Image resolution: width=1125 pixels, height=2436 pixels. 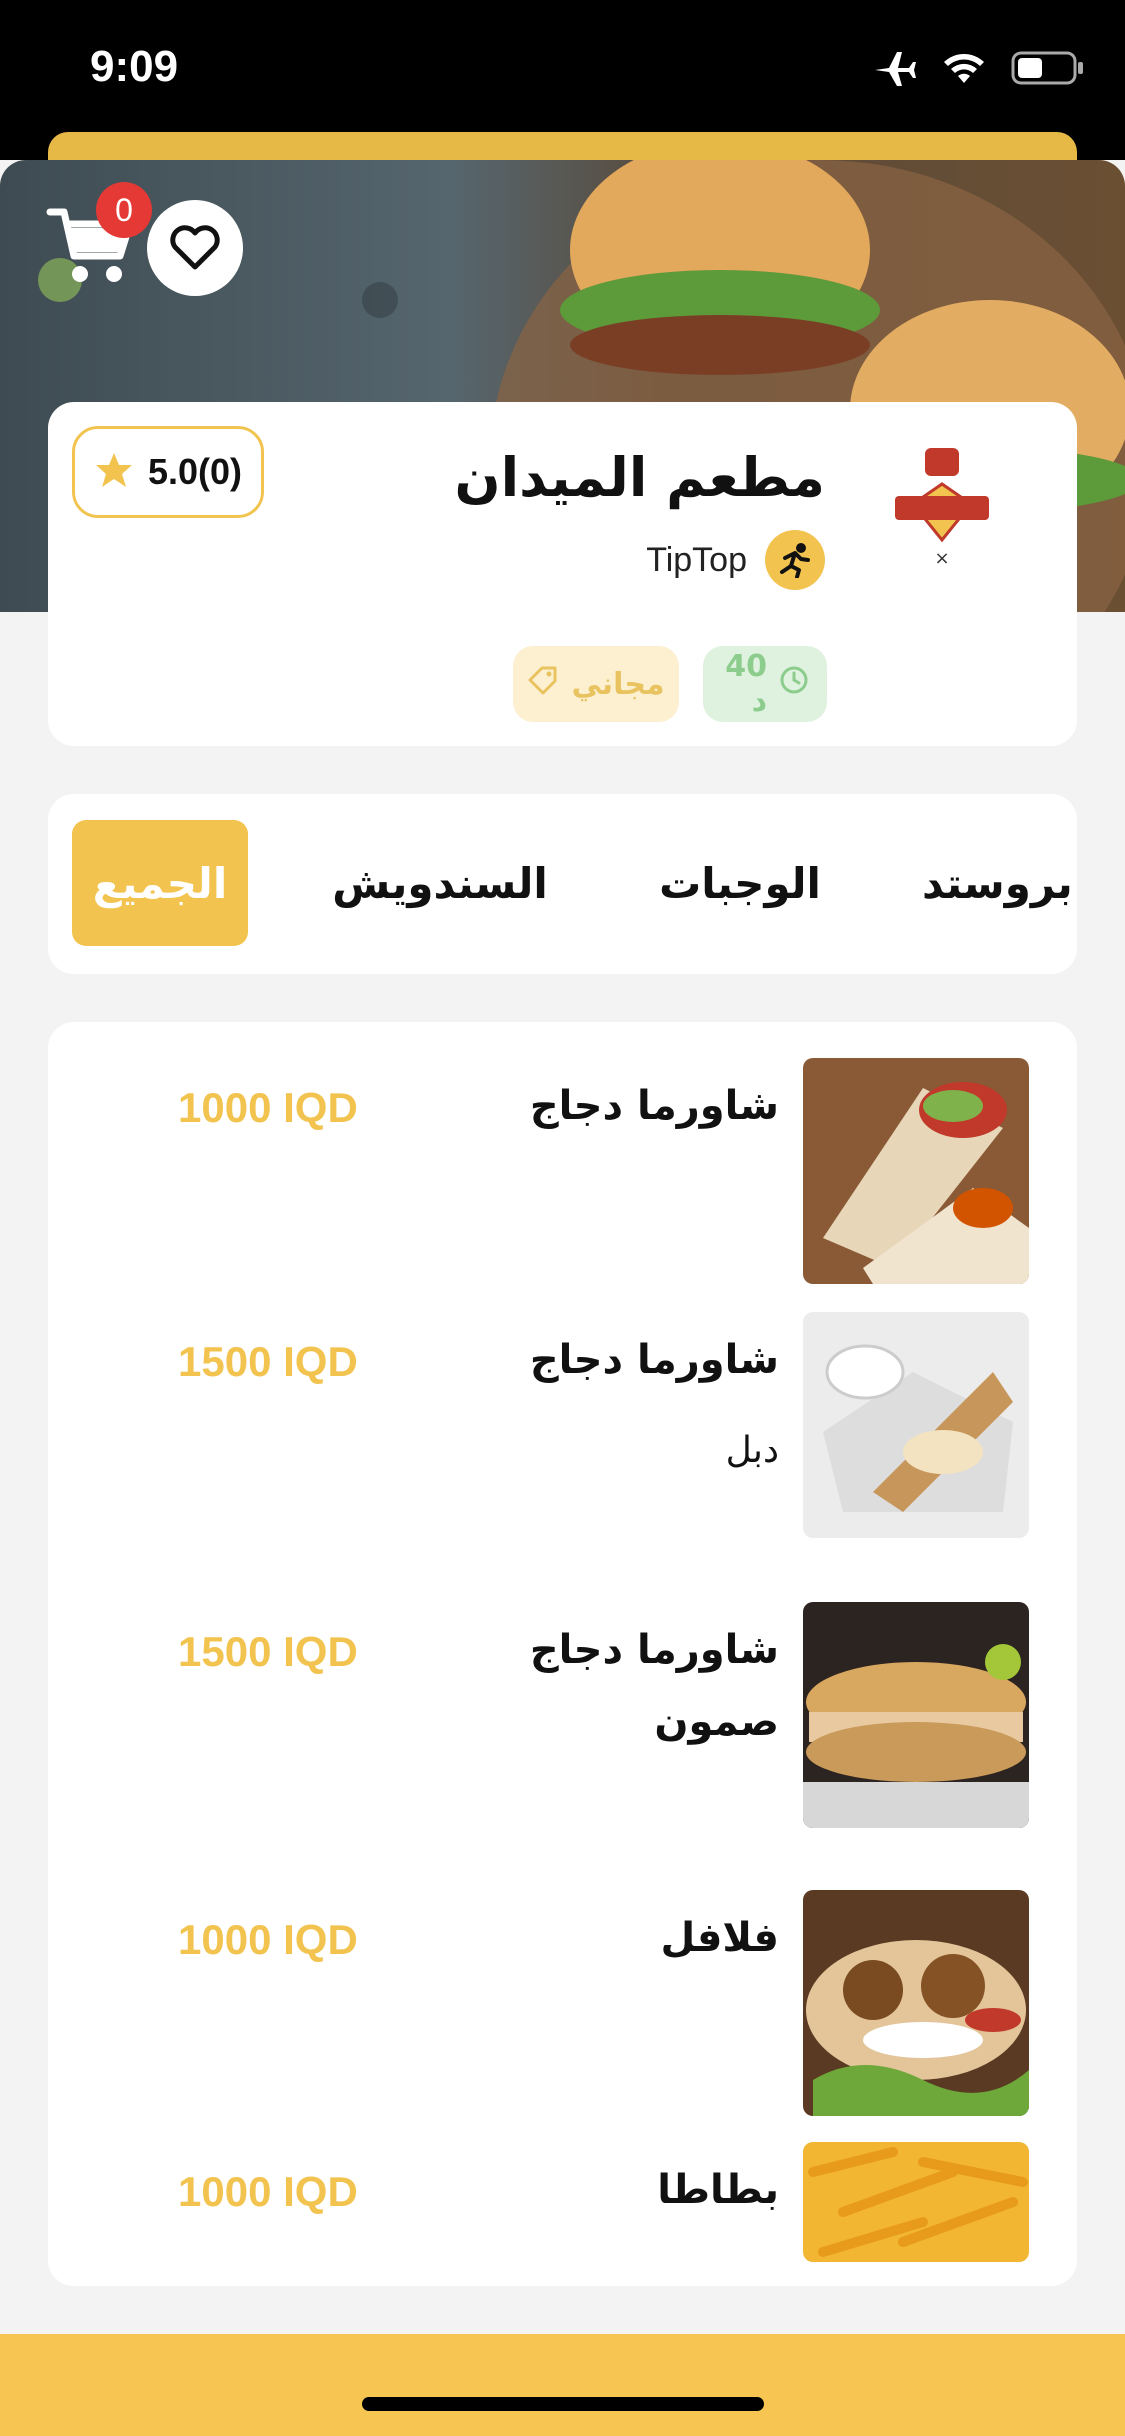 I want to click on item-description: دبل, so click(x=752, y=1450).